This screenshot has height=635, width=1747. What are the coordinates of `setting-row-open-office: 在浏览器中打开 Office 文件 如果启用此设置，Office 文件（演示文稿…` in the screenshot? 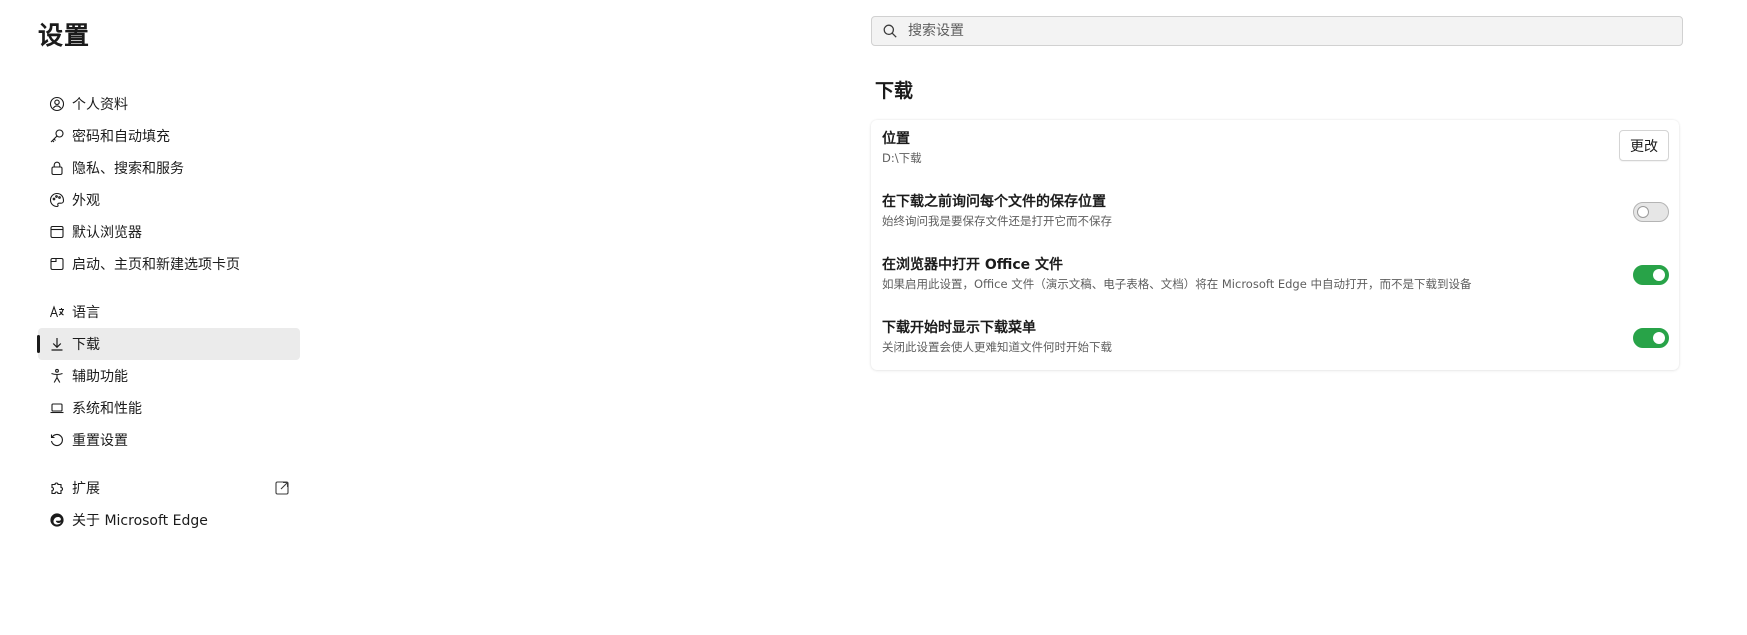 It's located at (1275, 277).